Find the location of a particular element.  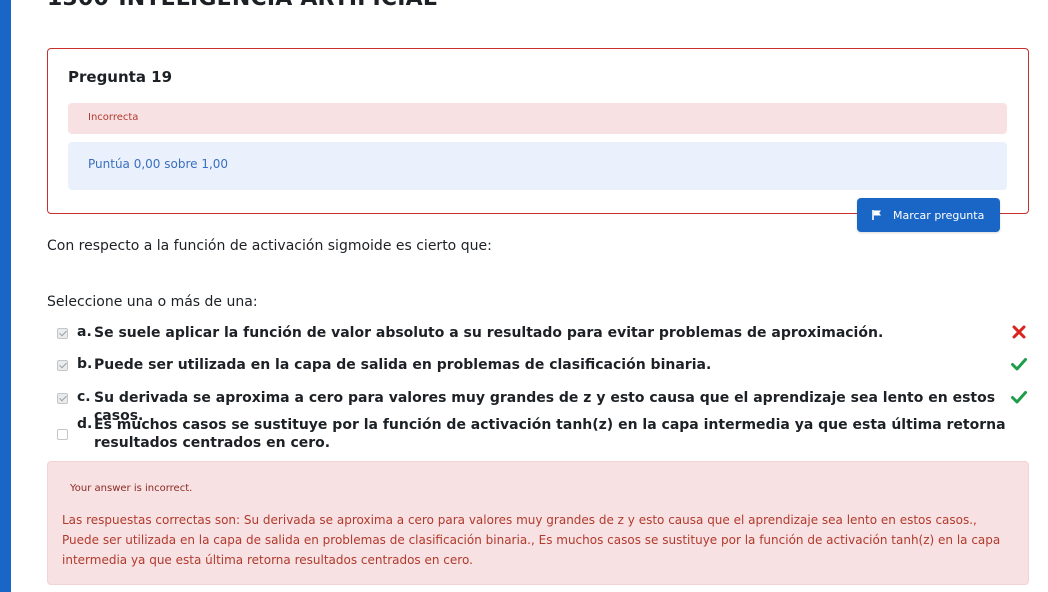

option-b-letter: b. is located at coordinates (85, 364).